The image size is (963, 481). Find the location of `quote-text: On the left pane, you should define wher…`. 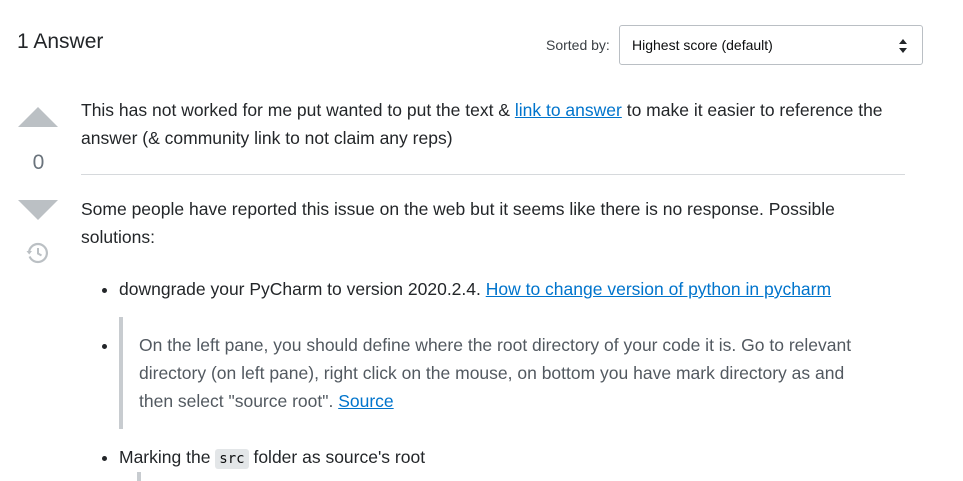

quote-text: On the left pane, you should define wher… is located at coordinates (495, 373).